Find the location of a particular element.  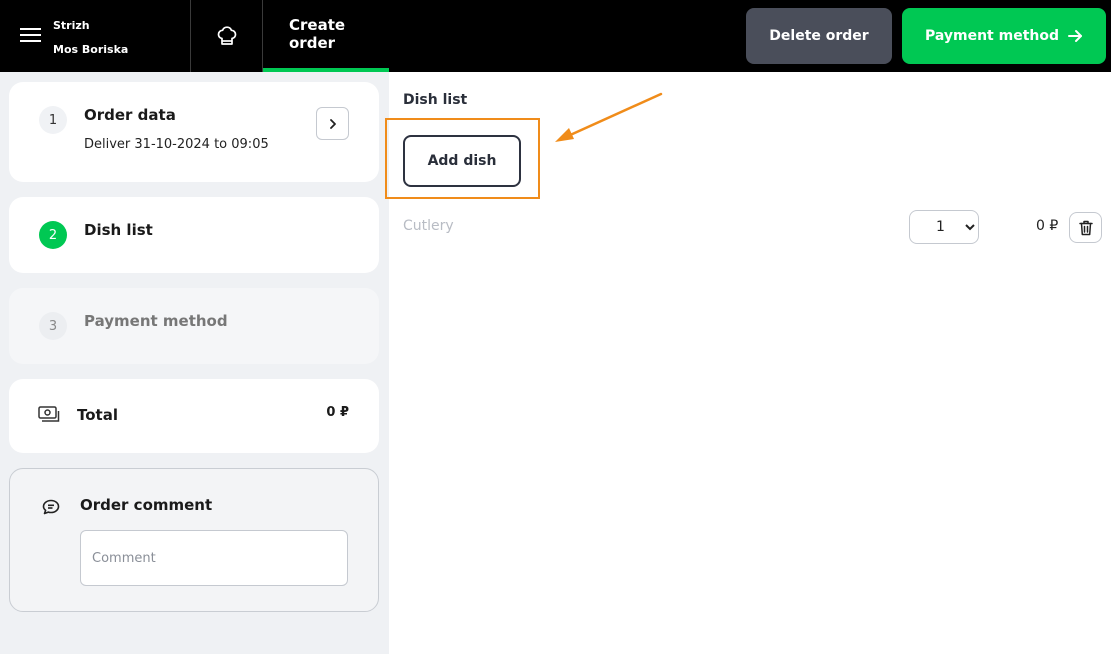

chevron-right-icon is located at coordinates (332, 123).